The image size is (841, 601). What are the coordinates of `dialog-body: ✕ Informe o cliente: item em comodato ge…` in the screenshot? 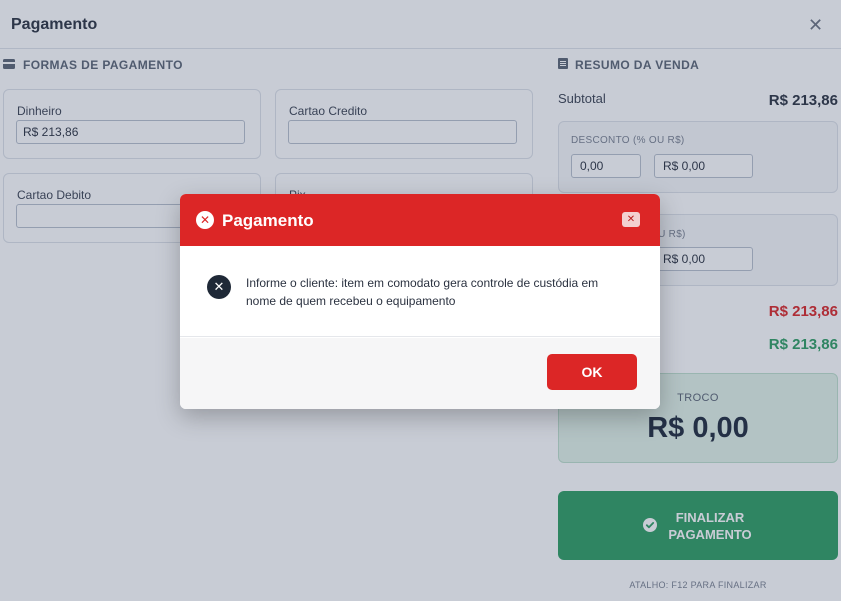 It's located at (420, 291).